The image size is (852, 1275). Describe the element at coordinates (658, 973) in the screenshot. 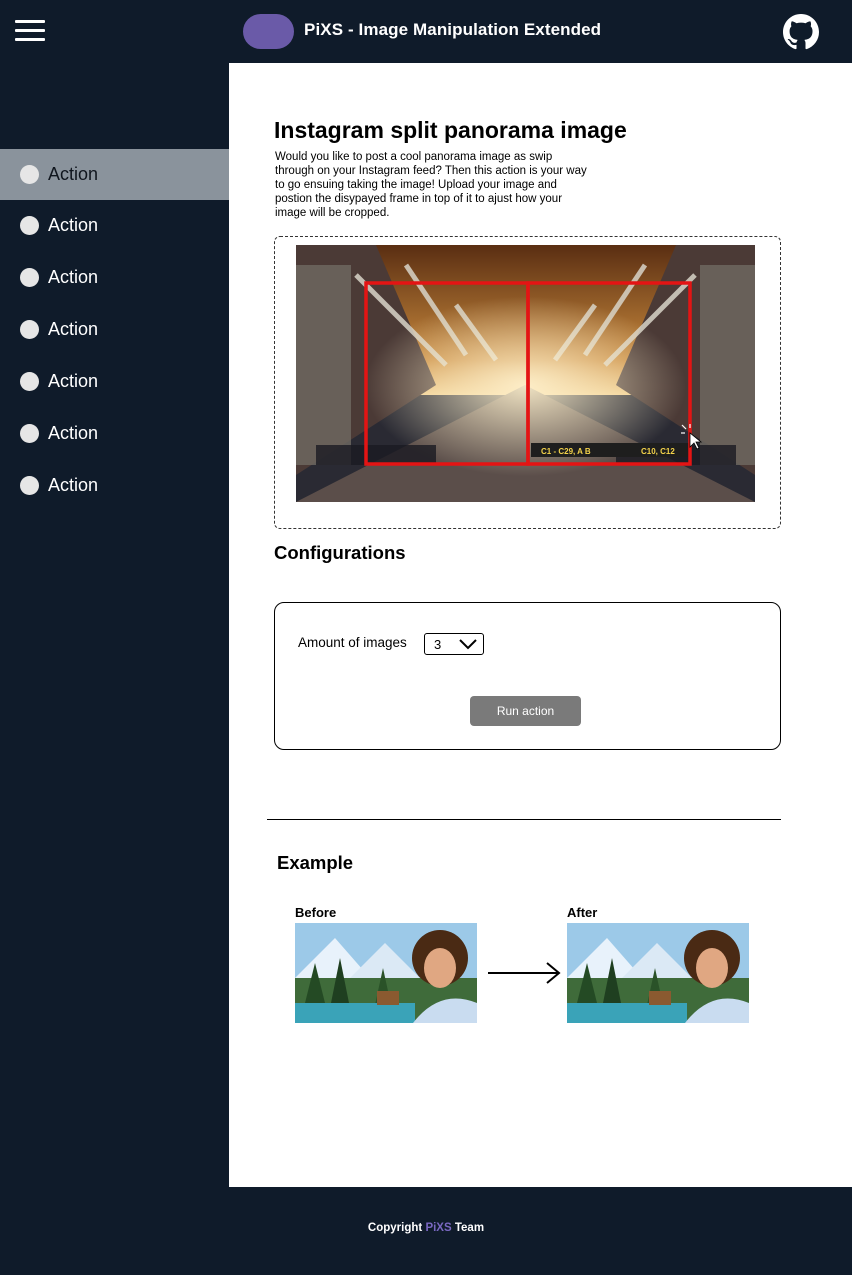

I see `after-example-image` at that location.